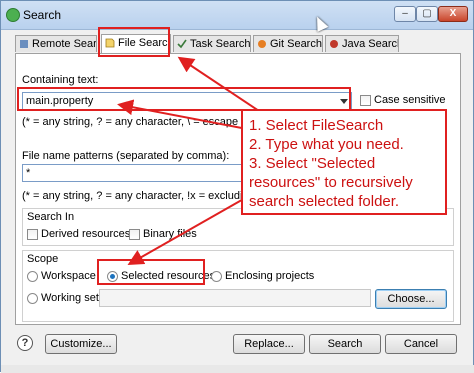  What do you see at coordinates (324, 201) in the screenshot?
I see `callout-line: search selected folder.` at bounding box center [324, 201].